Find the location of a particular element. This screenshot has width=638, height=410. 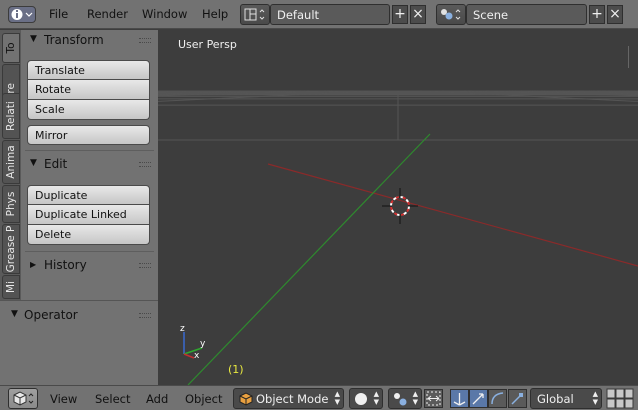

menu-object: Object is located at coordinates (203, 399).